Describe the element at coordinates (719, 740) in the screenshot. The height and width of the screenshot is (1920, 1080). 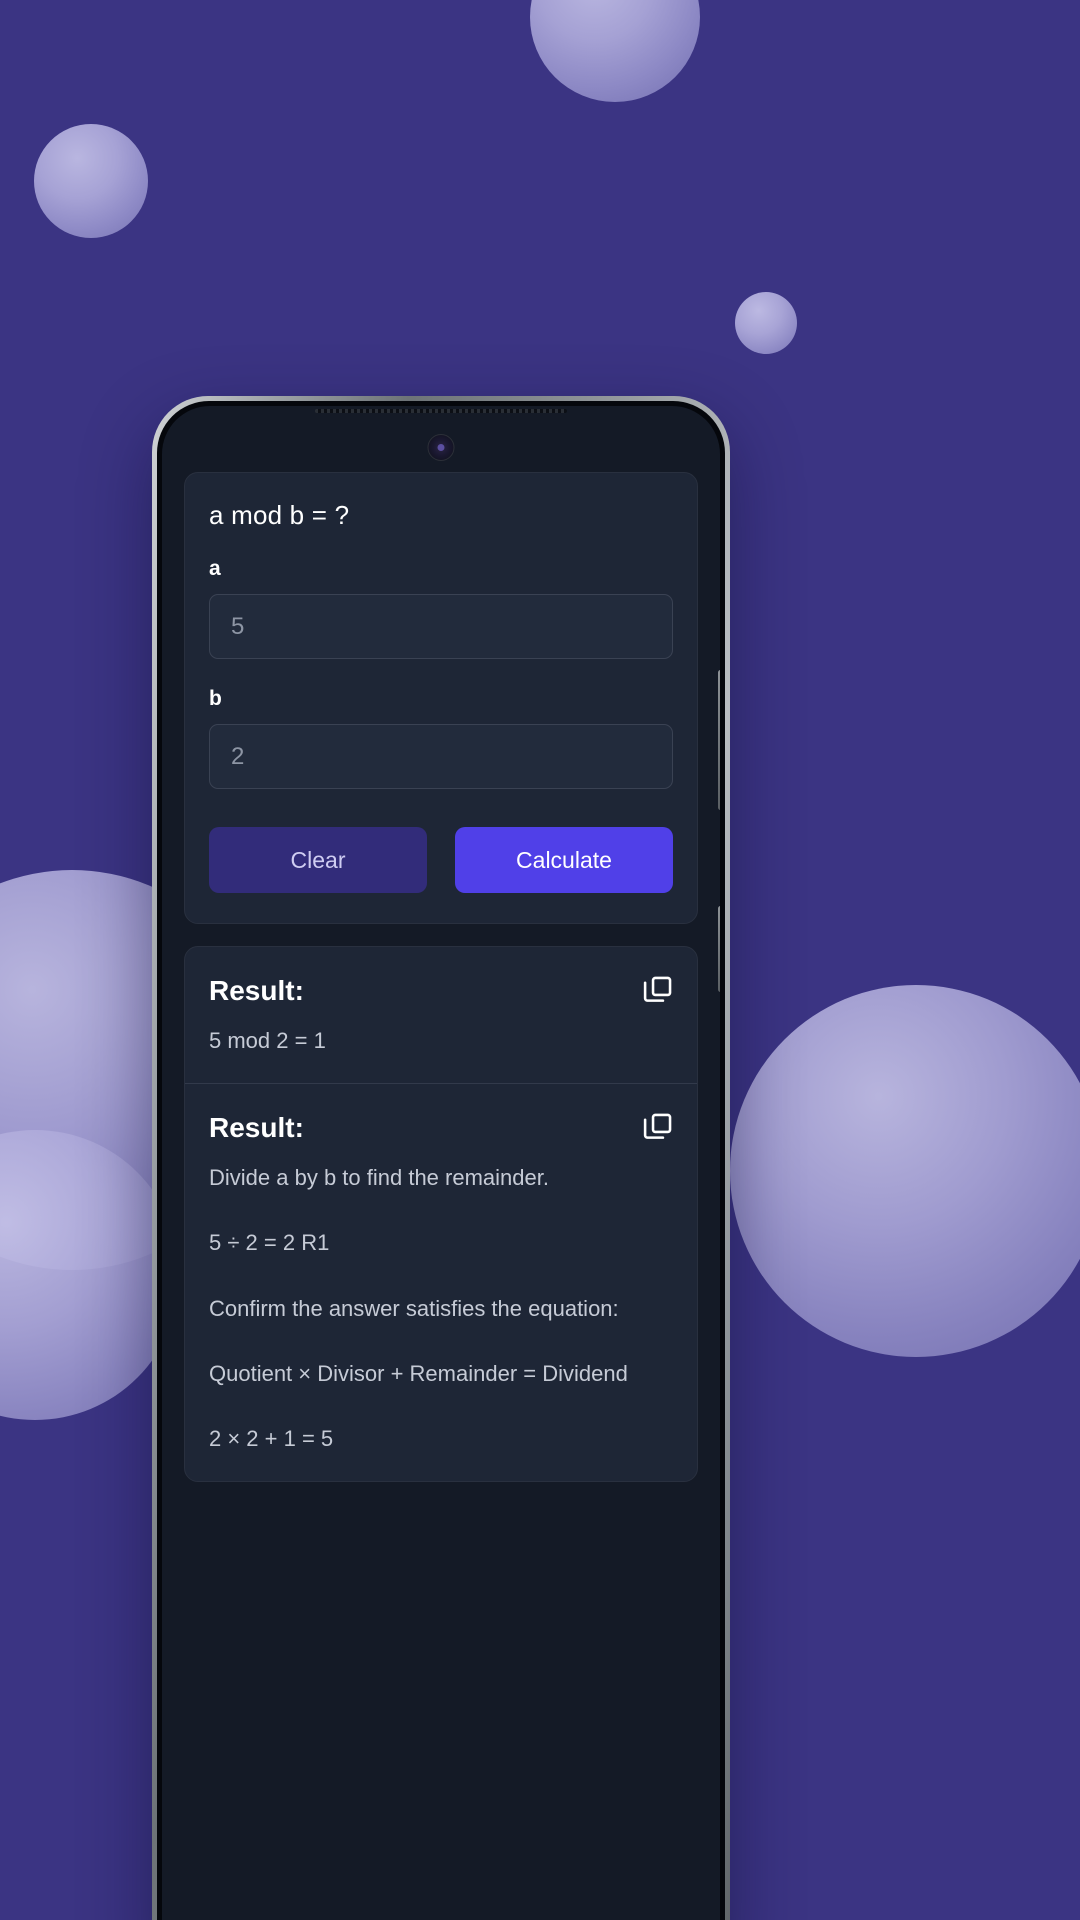
I see `volume-button` at that location.